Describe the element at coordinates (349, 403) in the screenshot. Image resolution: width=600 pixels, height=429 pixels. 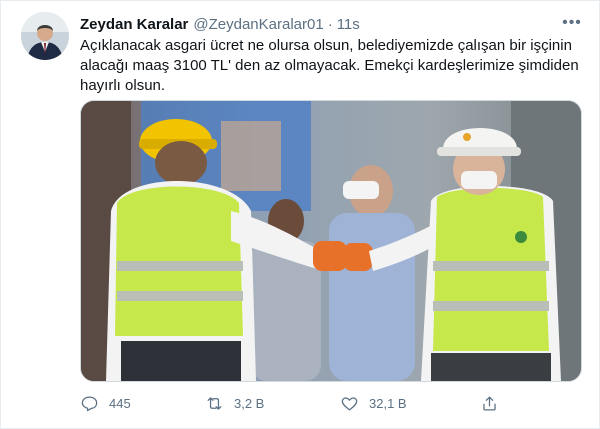
I see `heart-icon` at that location.